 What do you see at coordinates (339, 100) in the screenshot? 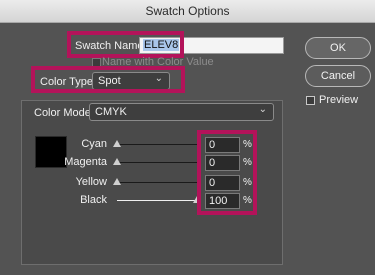
I see `preview-label: Preview` at bounding box center [339, 100].